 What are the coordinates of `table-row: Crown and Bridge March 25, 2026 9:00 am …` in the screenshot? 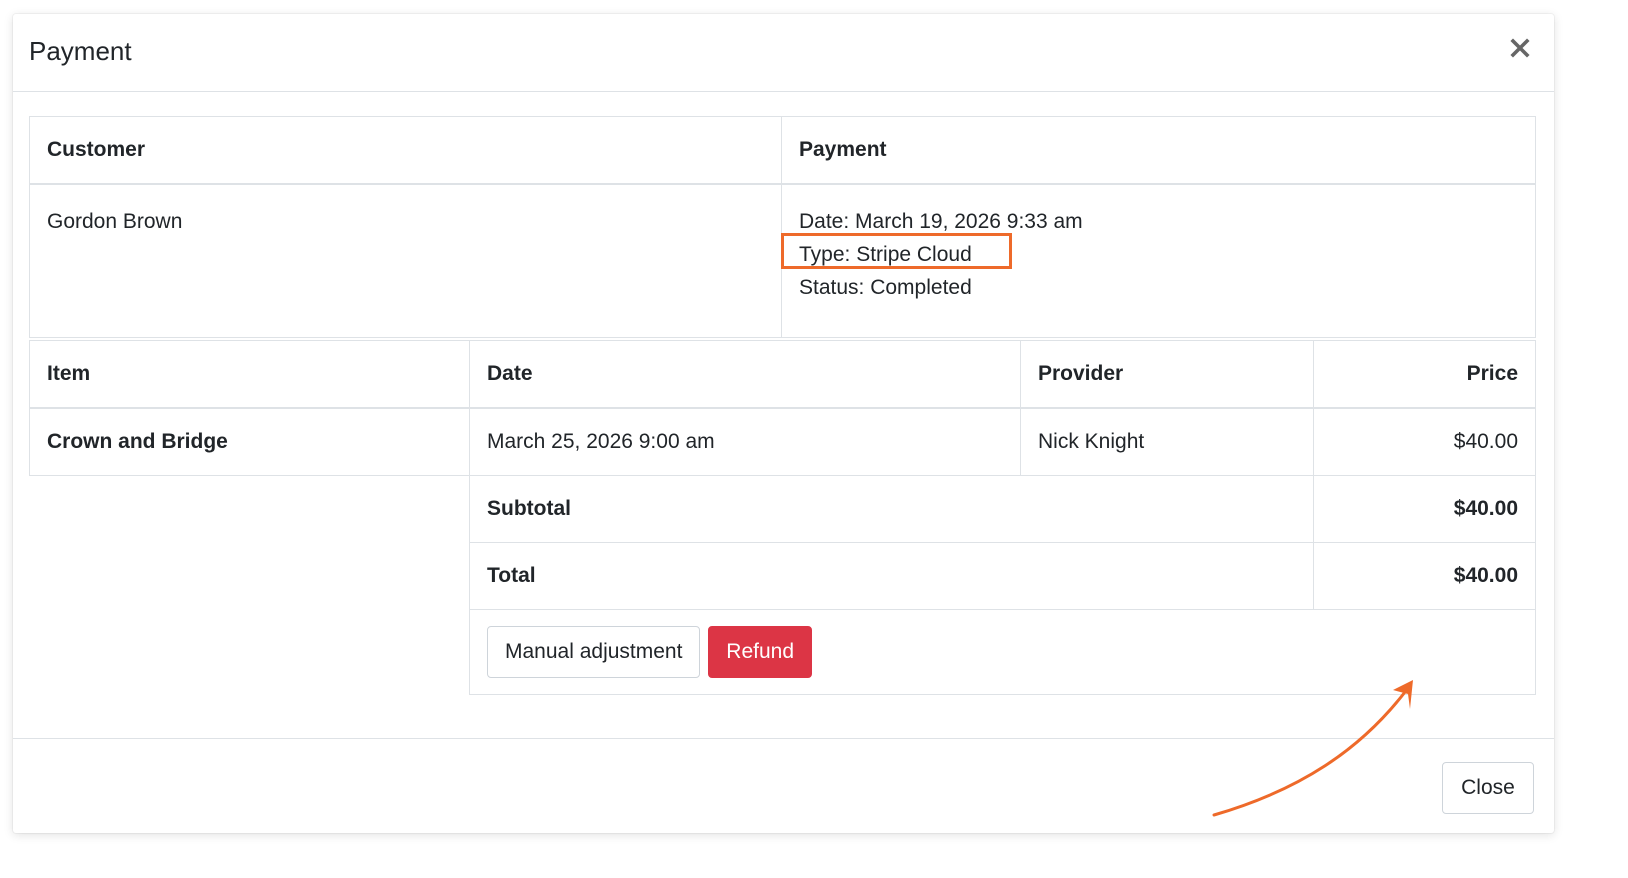 It's located at (782, 441).